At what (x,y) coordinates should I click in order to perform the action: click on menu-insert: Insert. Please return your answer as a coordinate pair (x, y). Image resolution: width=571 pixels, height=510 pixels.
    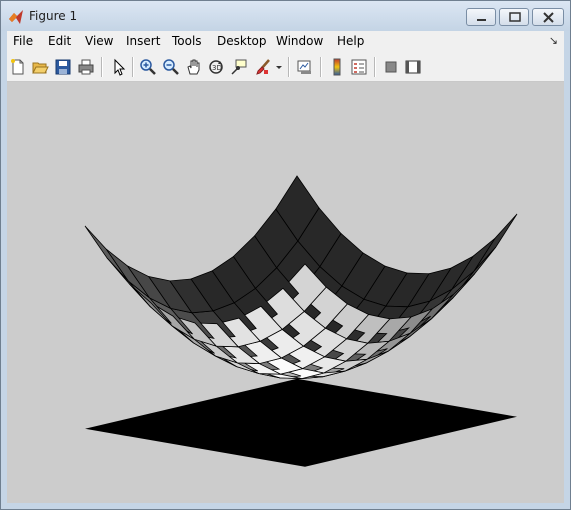
    Looking at the image, I should click on (143, 41).